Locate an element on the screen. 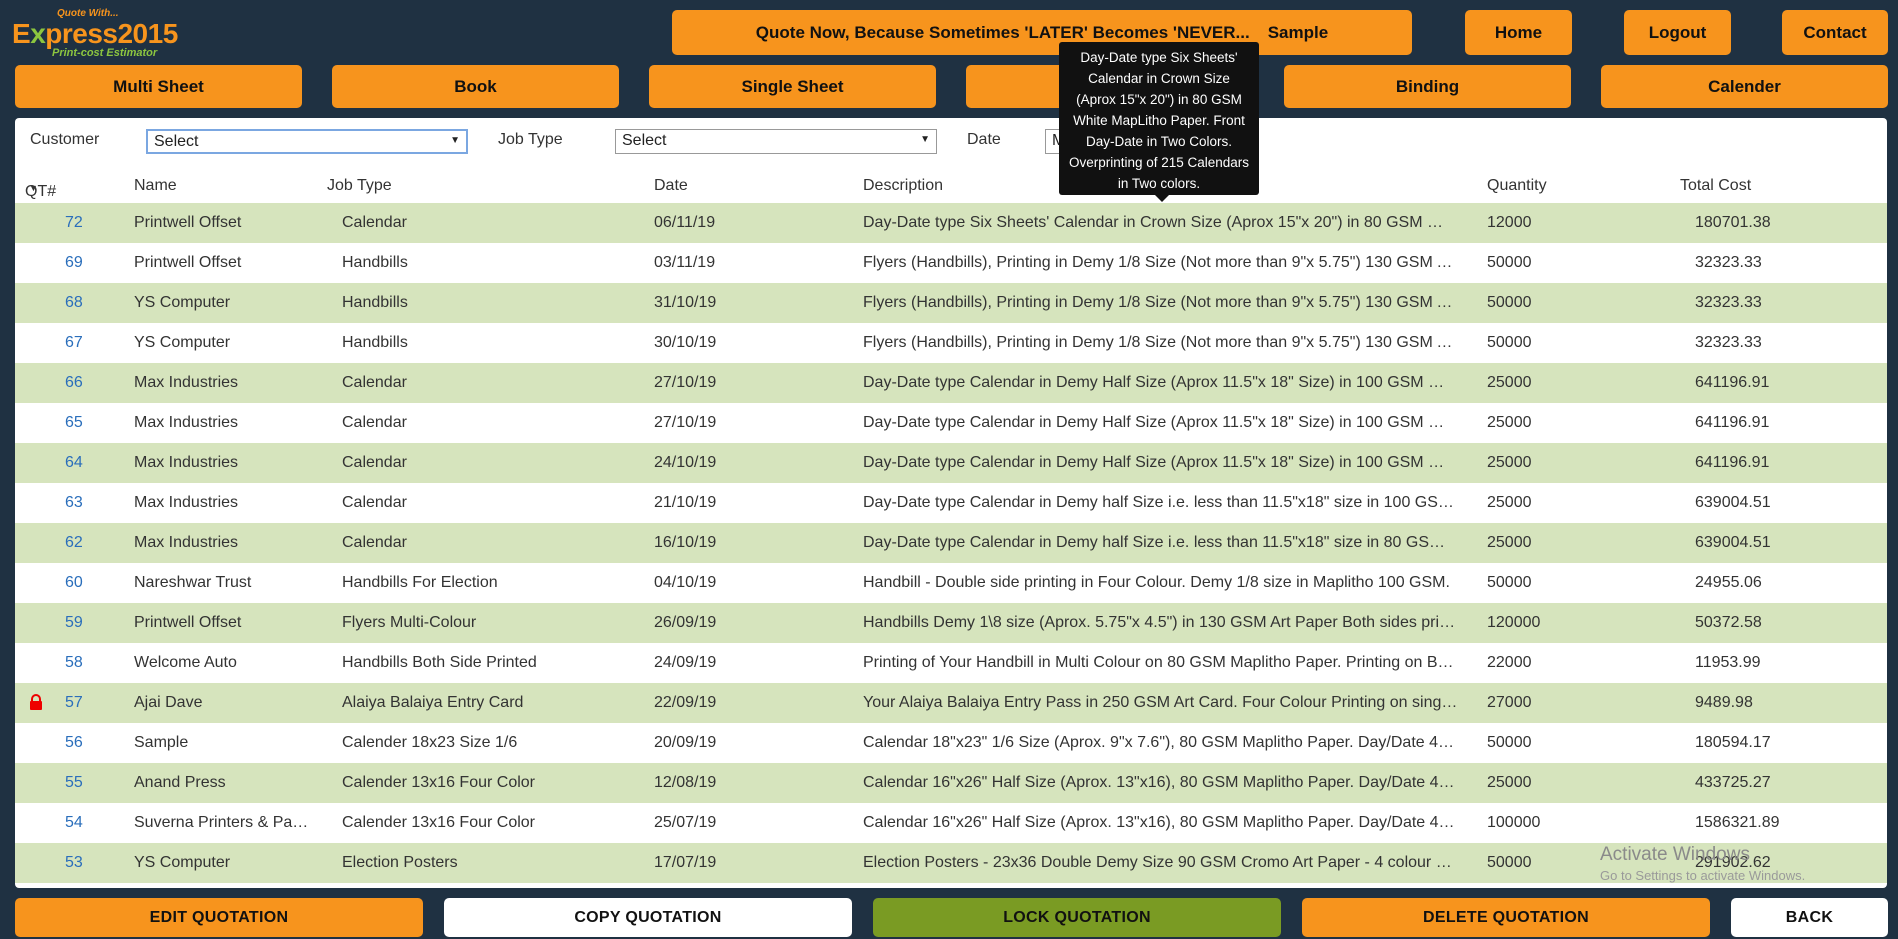 This screenshot has height=939, width=1898. cell-qt: 55 is located at coordinates (74, 783).